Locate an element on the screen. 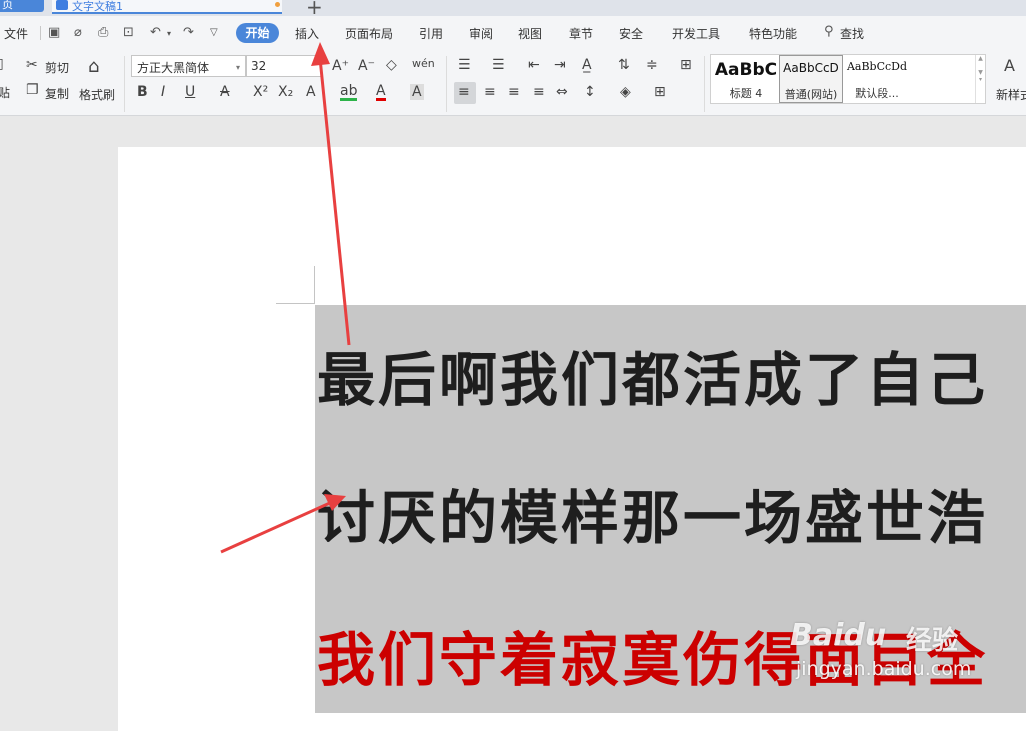 This screenshot has height=731, width=1026. style-gallery-scroll: ▲ ▼ ▾ is located at coordinates (980, 79).